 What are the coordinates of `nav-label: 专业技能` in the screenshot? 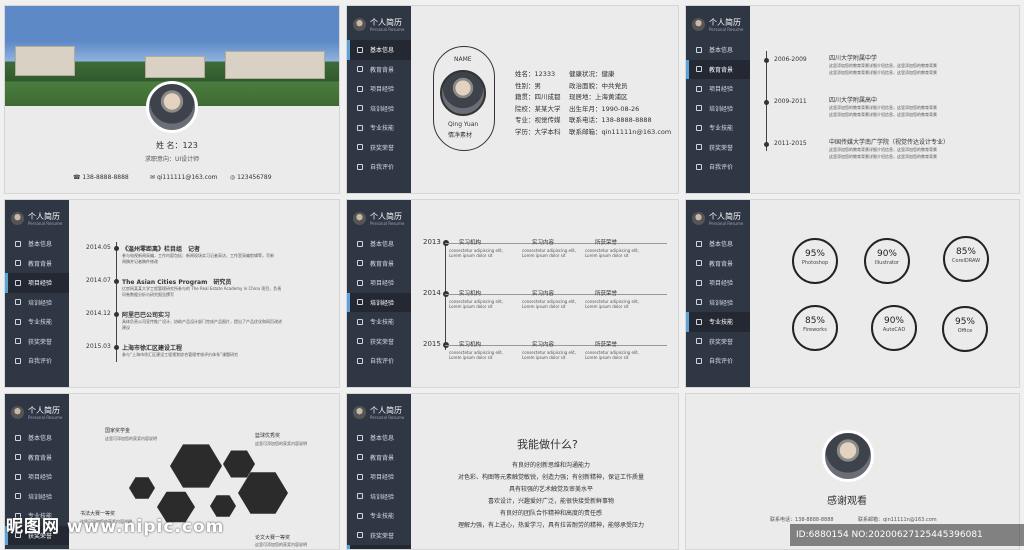 It's located at (721, 323).